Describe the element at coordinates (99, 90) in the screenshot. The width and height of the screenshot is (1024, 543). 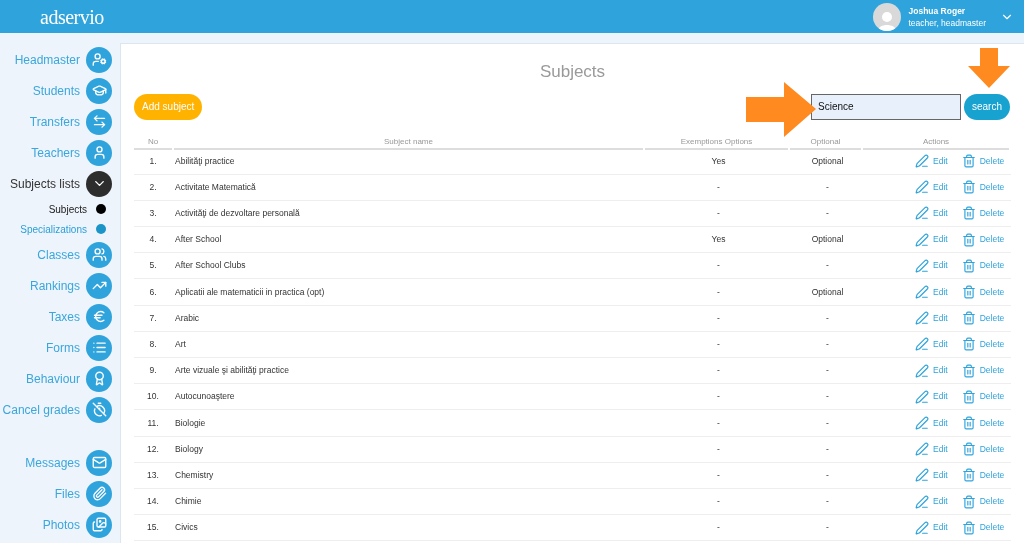
I see `graduation-cap-icon` at that location.